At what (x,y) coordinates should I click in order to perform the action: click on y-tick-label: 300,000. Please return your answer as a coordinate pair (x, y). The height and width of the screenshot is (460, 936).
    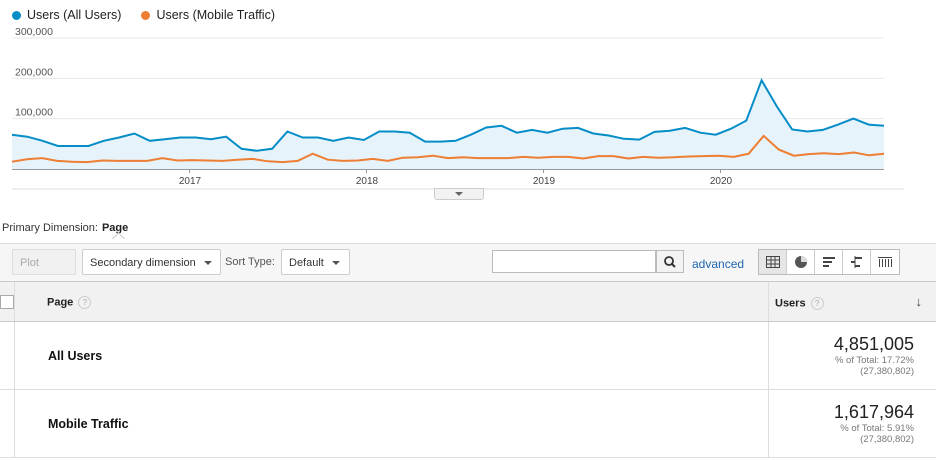
    Looking at the image, I should click on (34, 33).